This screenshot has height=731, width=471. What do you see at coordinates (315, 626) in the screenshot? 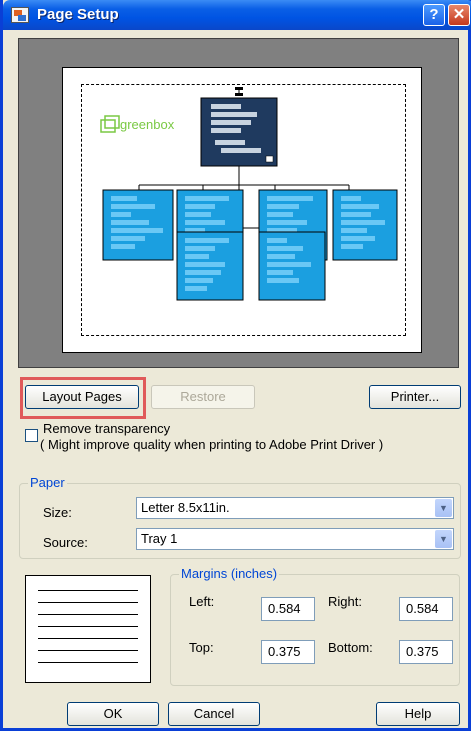
I see `margins-group: Margins (inches)` at bounding box center [315, 626].